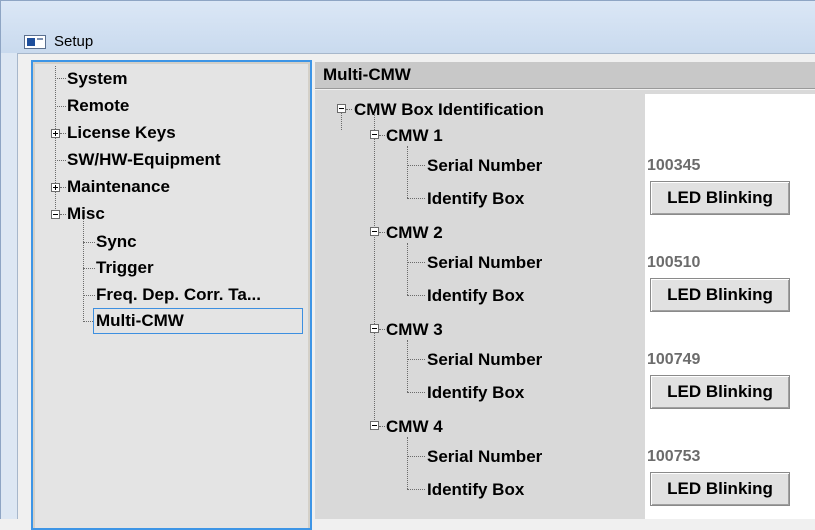 This screenshot has height=530, width=815. I want to click on tree-item-maintenance: Maintenance, so click(118, 187).